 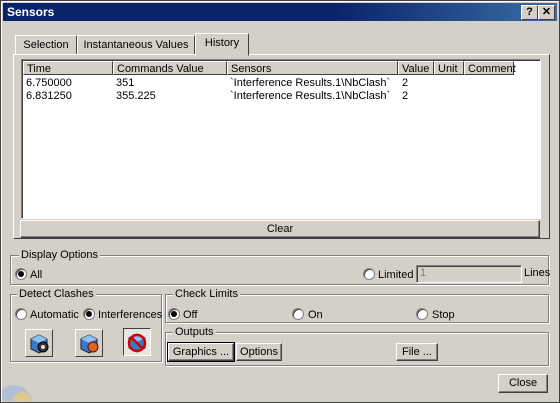 I want to click on close-button: Close, so click(x=523, y=383).